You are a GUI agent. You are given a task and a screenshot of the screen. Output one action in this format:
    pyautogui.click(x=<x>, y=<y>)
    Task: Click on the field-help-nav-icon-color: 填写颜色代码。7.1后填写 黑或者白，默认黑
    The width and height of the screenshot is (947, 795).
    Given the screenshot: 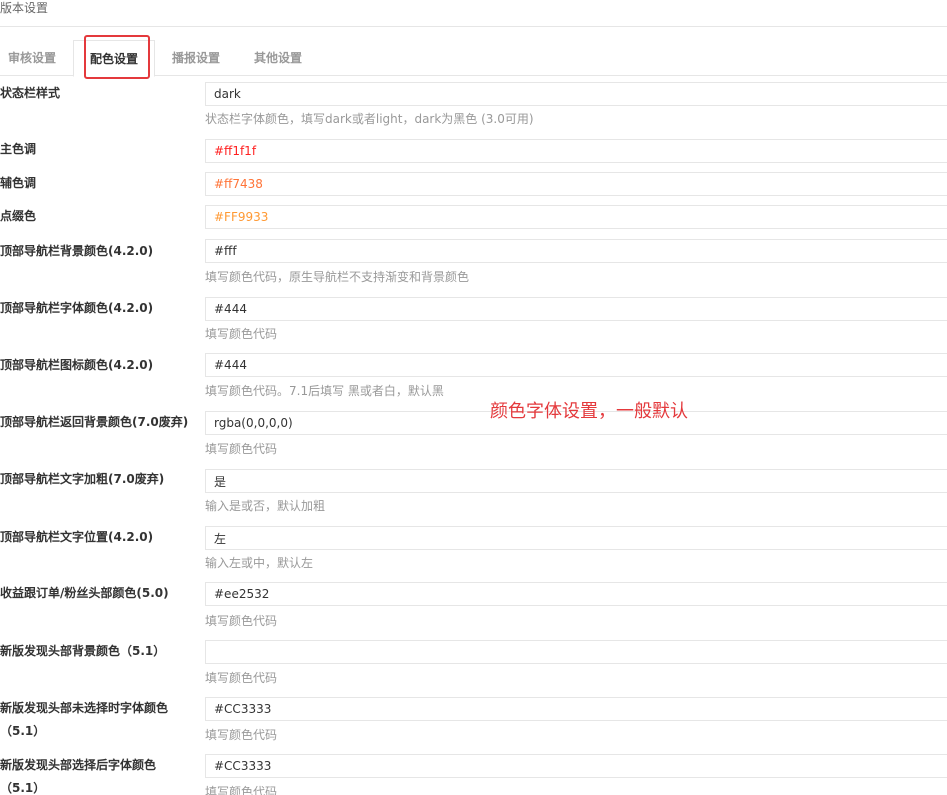 What is the action you would take?
    pyautogui.click(x=324, y=391)
    